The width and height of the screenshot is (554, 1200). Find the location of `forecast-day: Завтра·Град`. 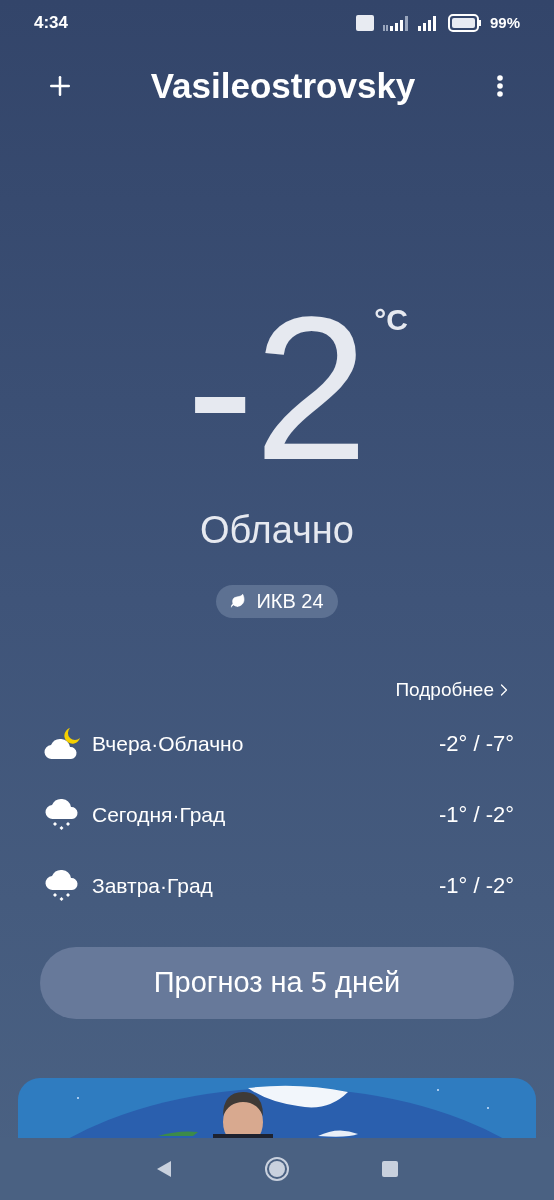

forecast-day: Завтра·Град is located at coordinates (265, 885).